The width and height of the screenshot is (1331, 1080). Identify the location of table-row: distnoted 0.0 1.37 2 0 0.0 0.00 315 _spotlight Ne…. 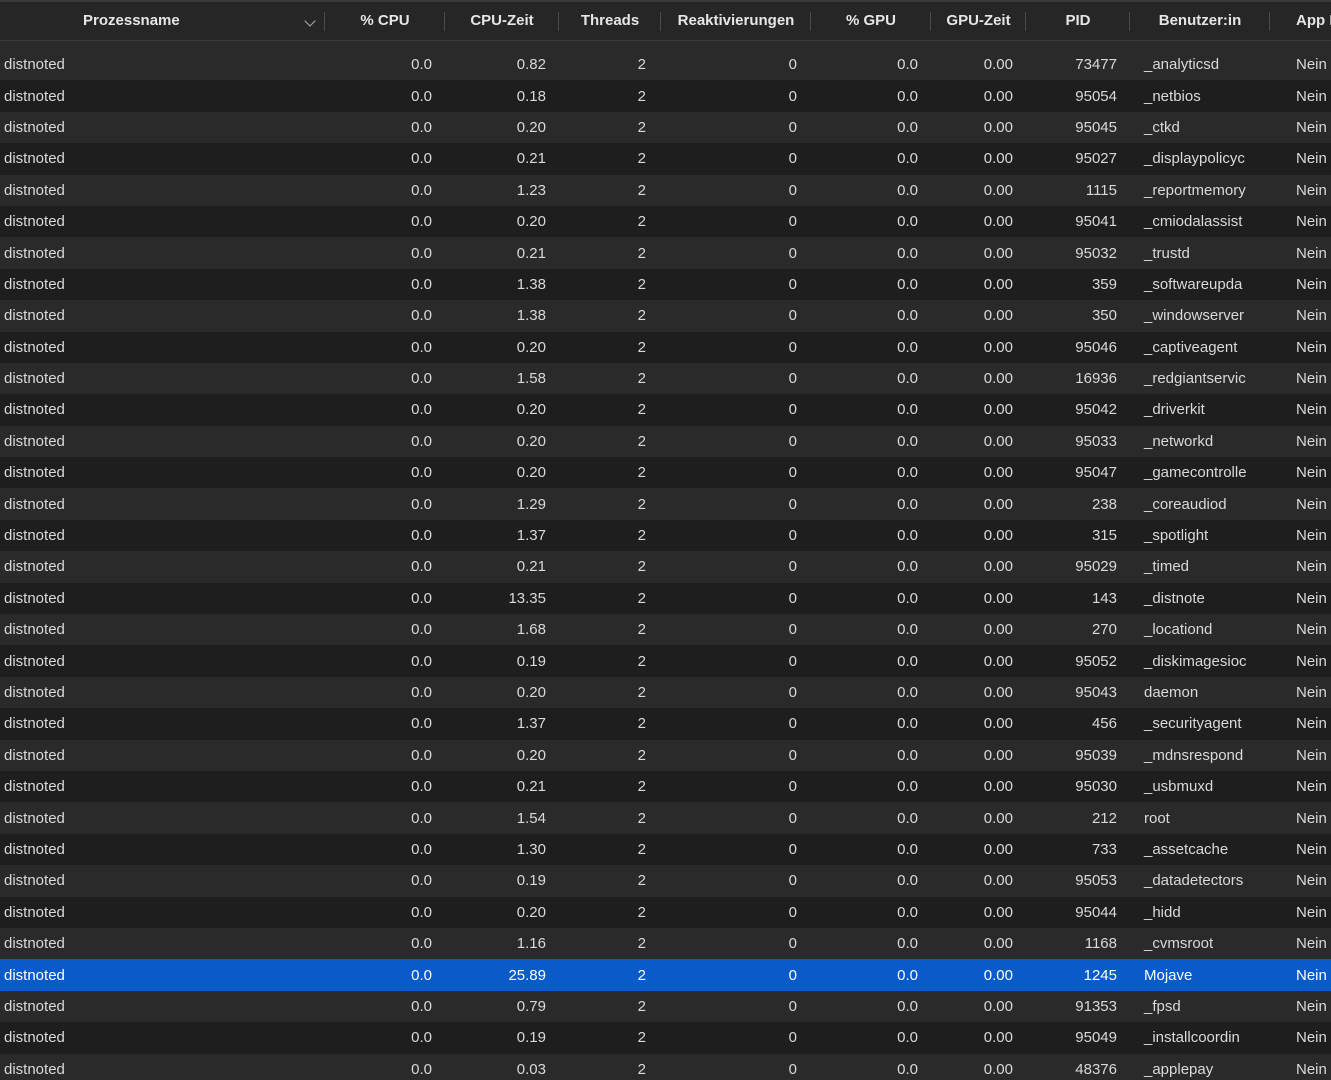
(665, 535).